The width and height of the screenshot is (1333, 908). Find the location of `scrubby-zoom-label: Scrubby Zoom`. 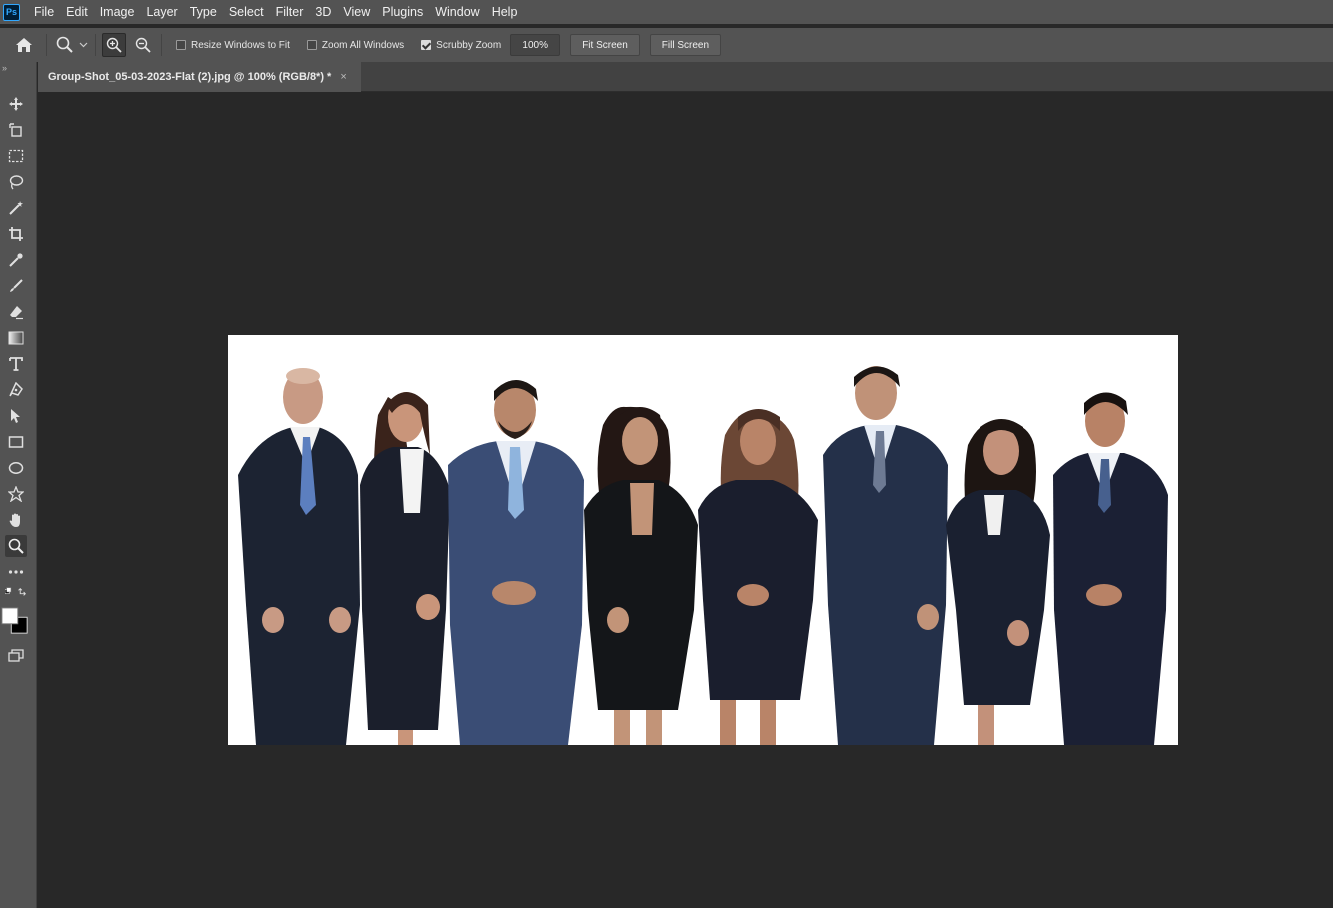

scrubby-zoom-label: Scrubby Zoom is located at coordinates (469, 45).